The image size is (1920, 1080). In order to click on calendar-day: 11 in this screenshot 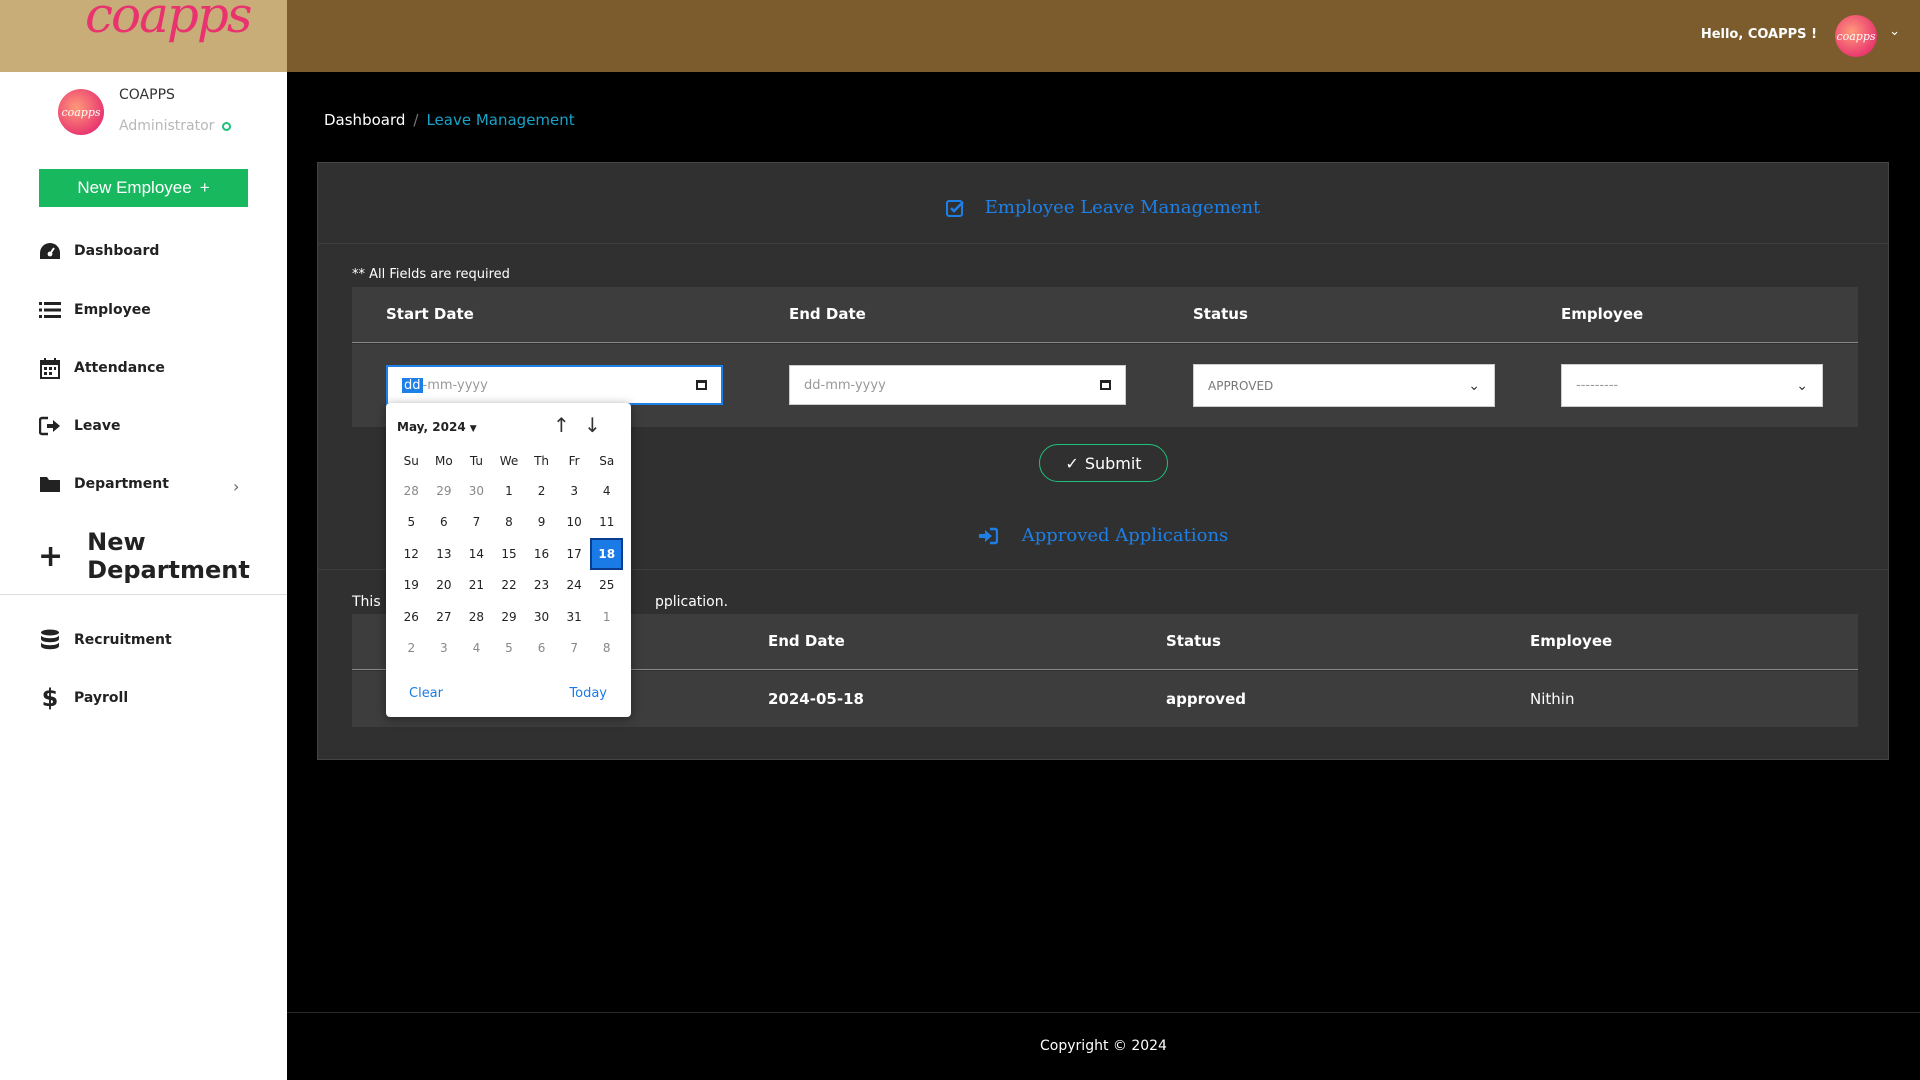, I will do `click(606, 523)`.